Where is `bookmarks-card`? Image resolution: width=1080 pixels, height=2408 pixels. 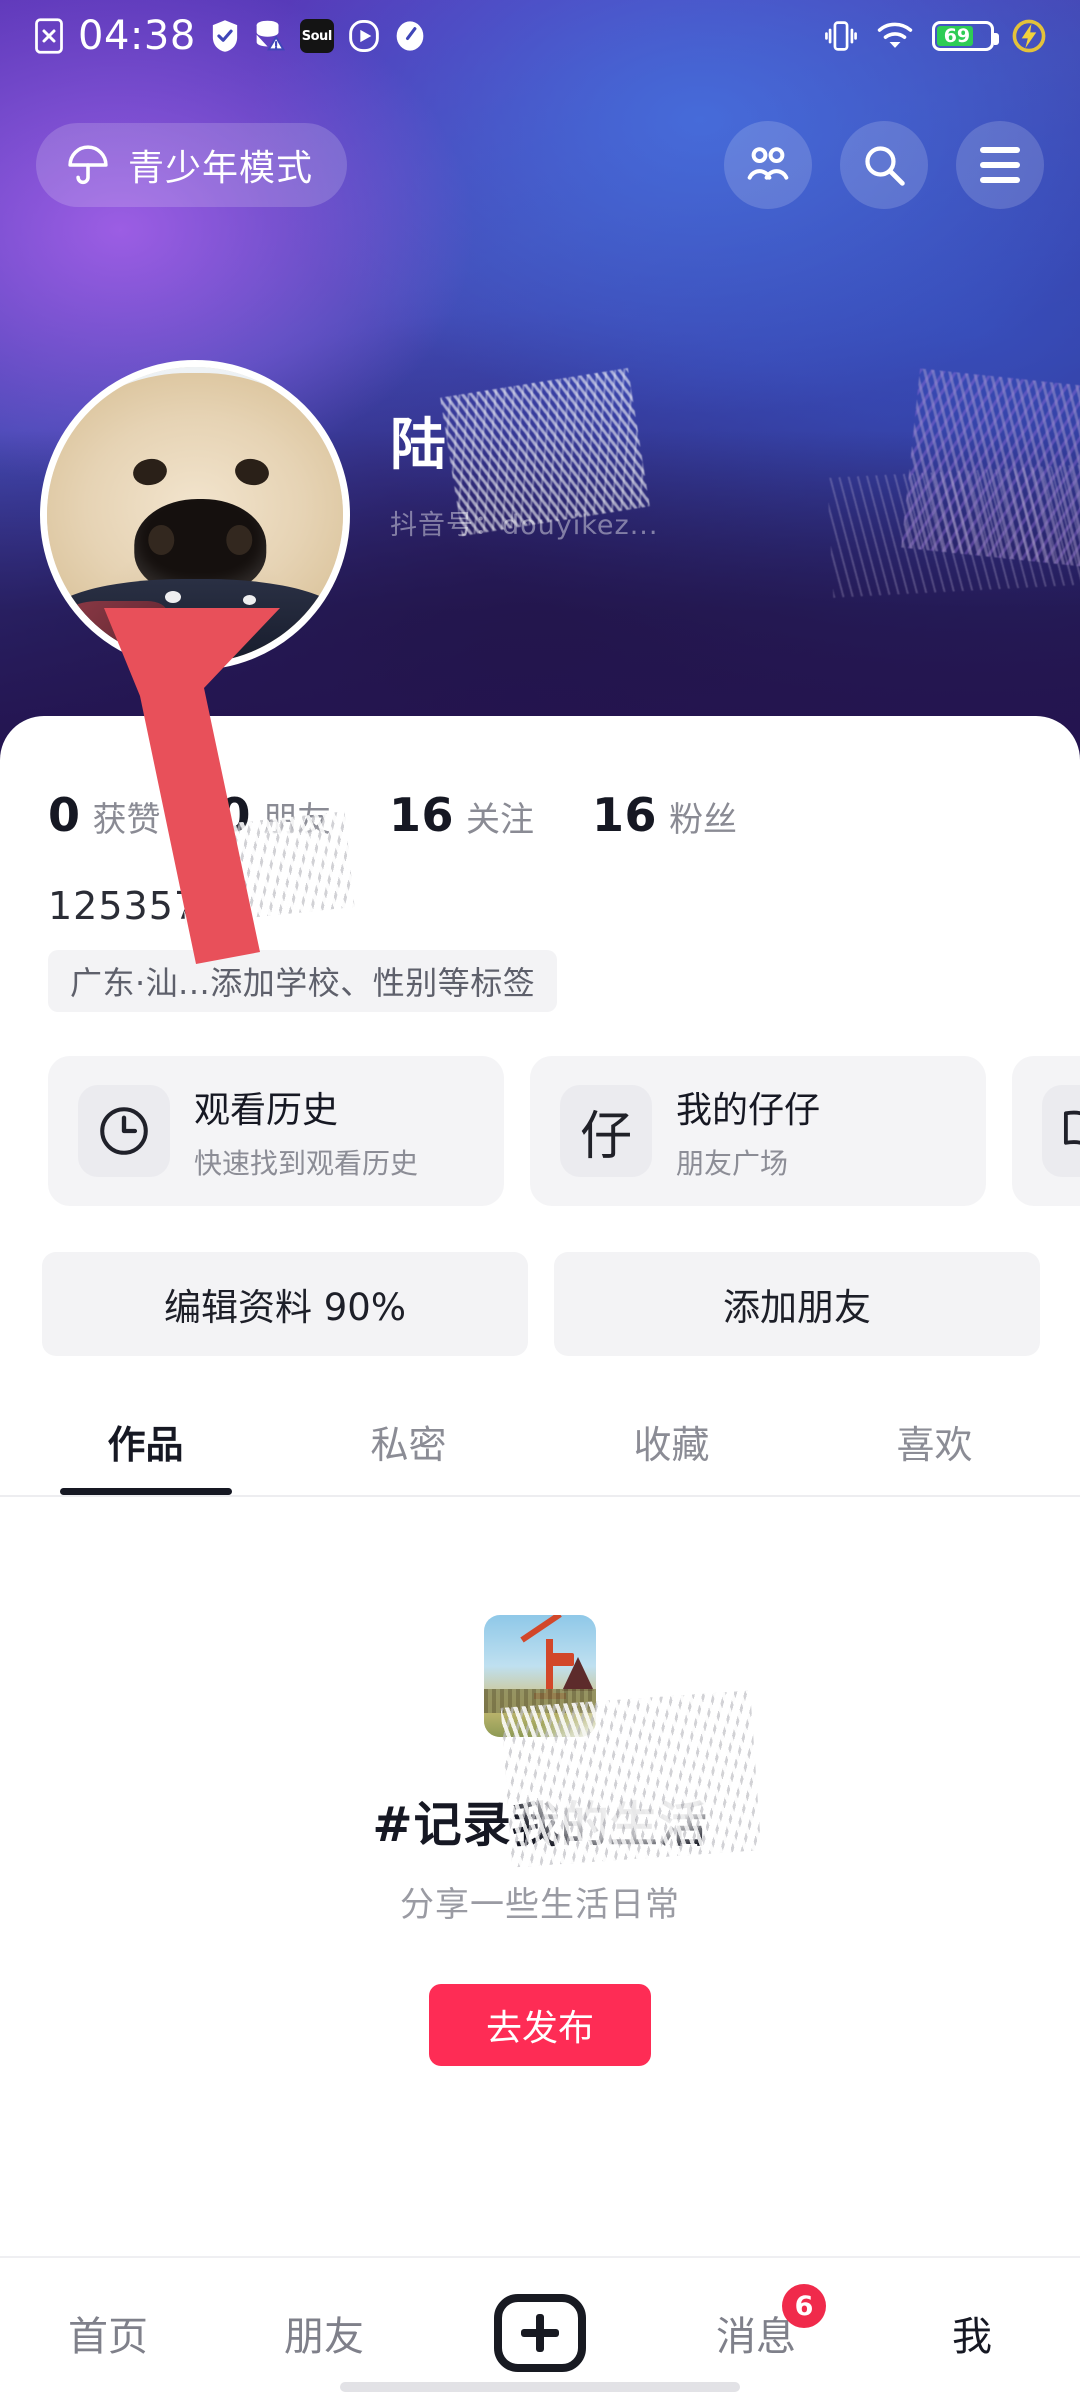
bookmarks-card is located at coordinates (1046, 1131).